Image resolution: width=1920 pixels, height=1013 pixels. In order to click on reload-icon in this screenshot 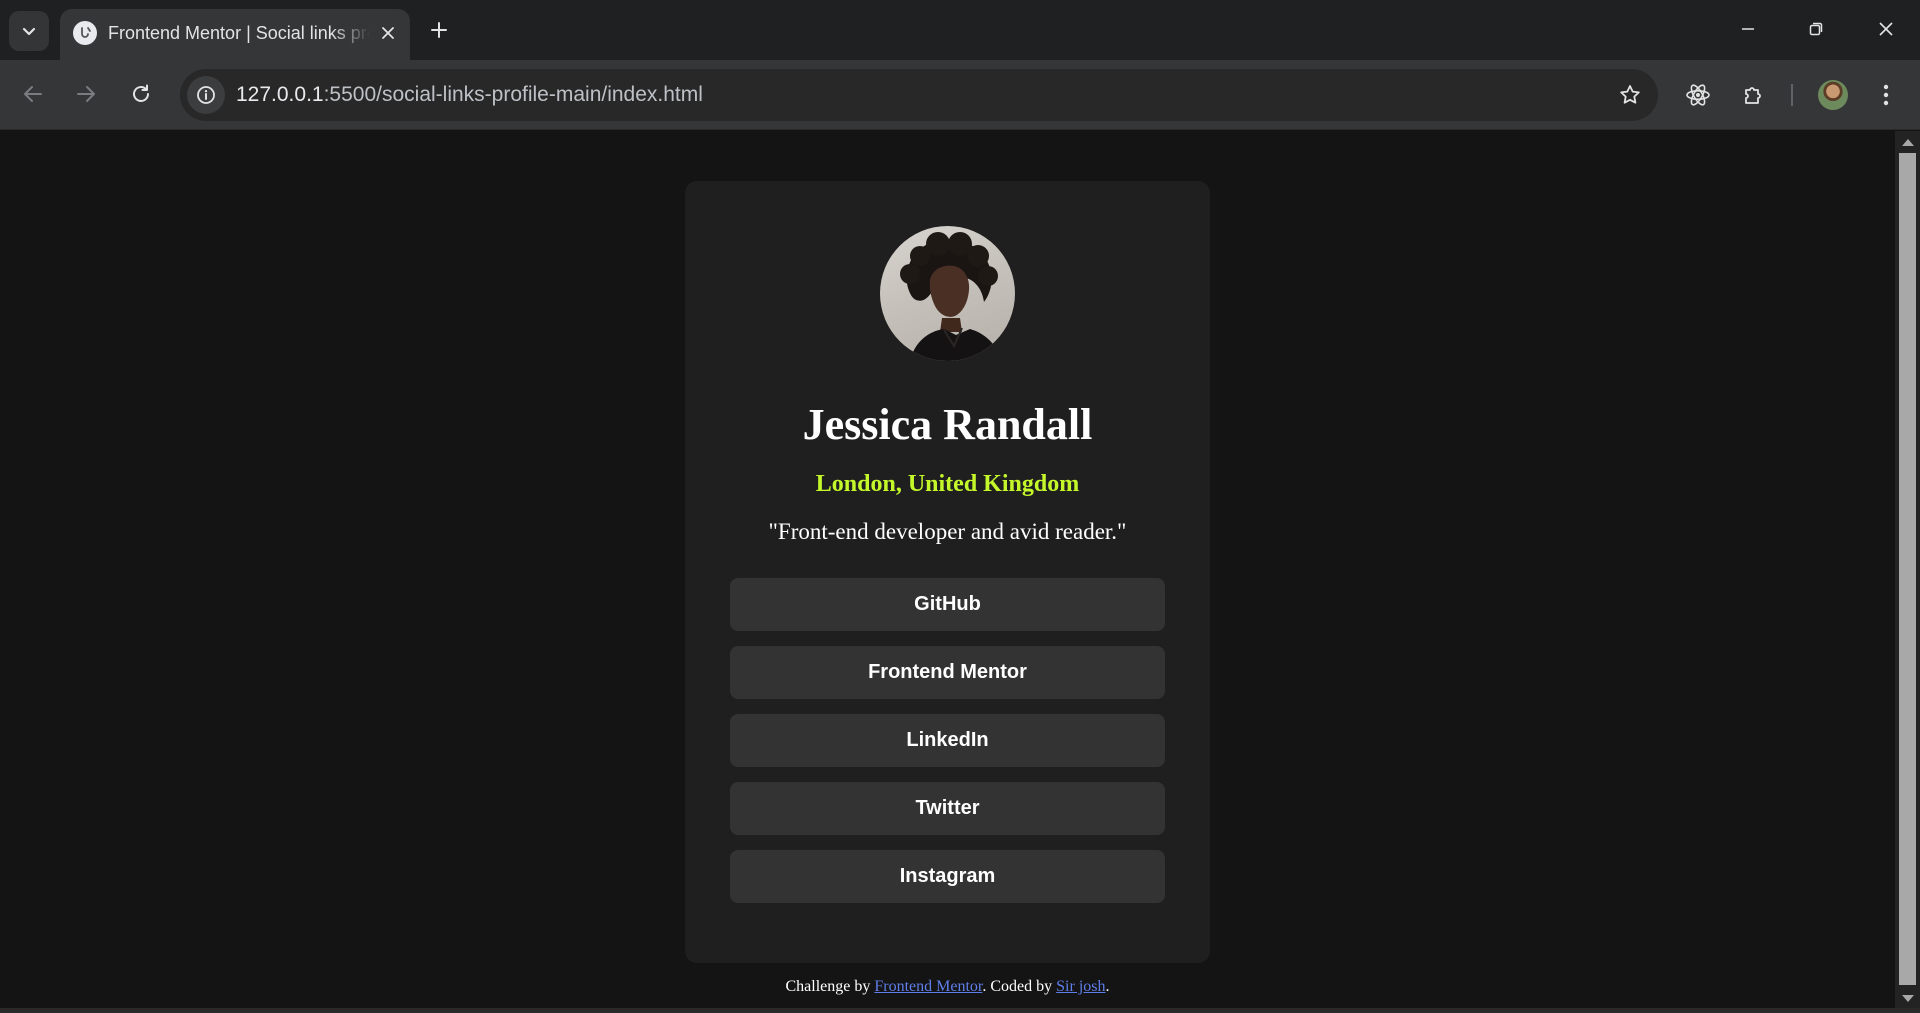, I will do `click(141, 93)`.